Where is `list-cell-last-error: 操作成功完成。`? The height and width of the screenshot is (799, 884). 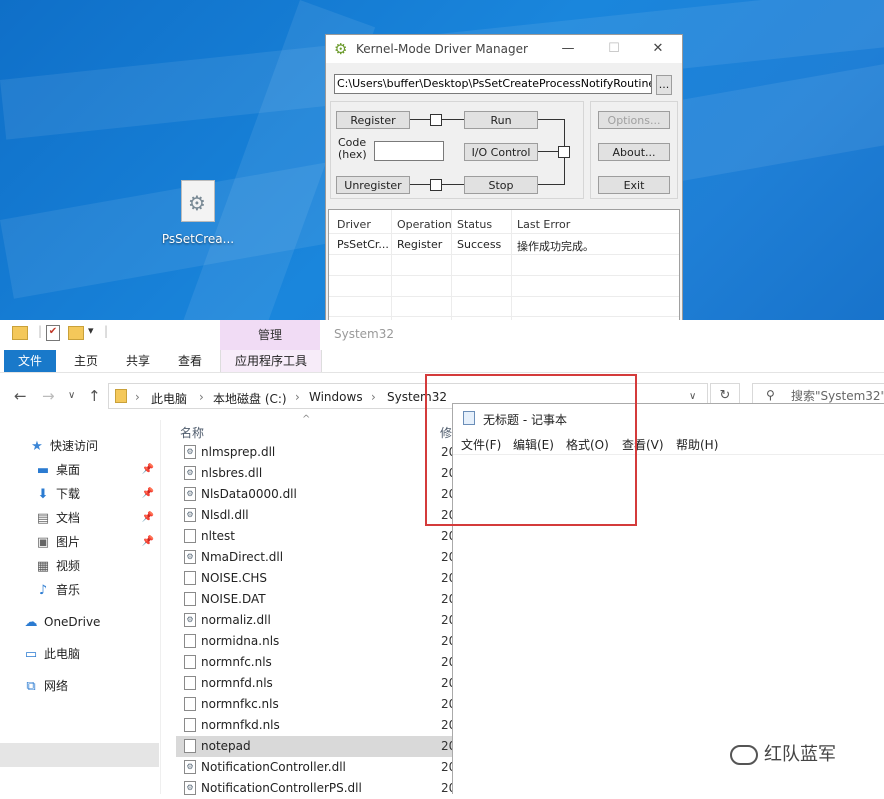
list-cell-last-error: 操作成功完成。 is located at coordinates (555, 246).